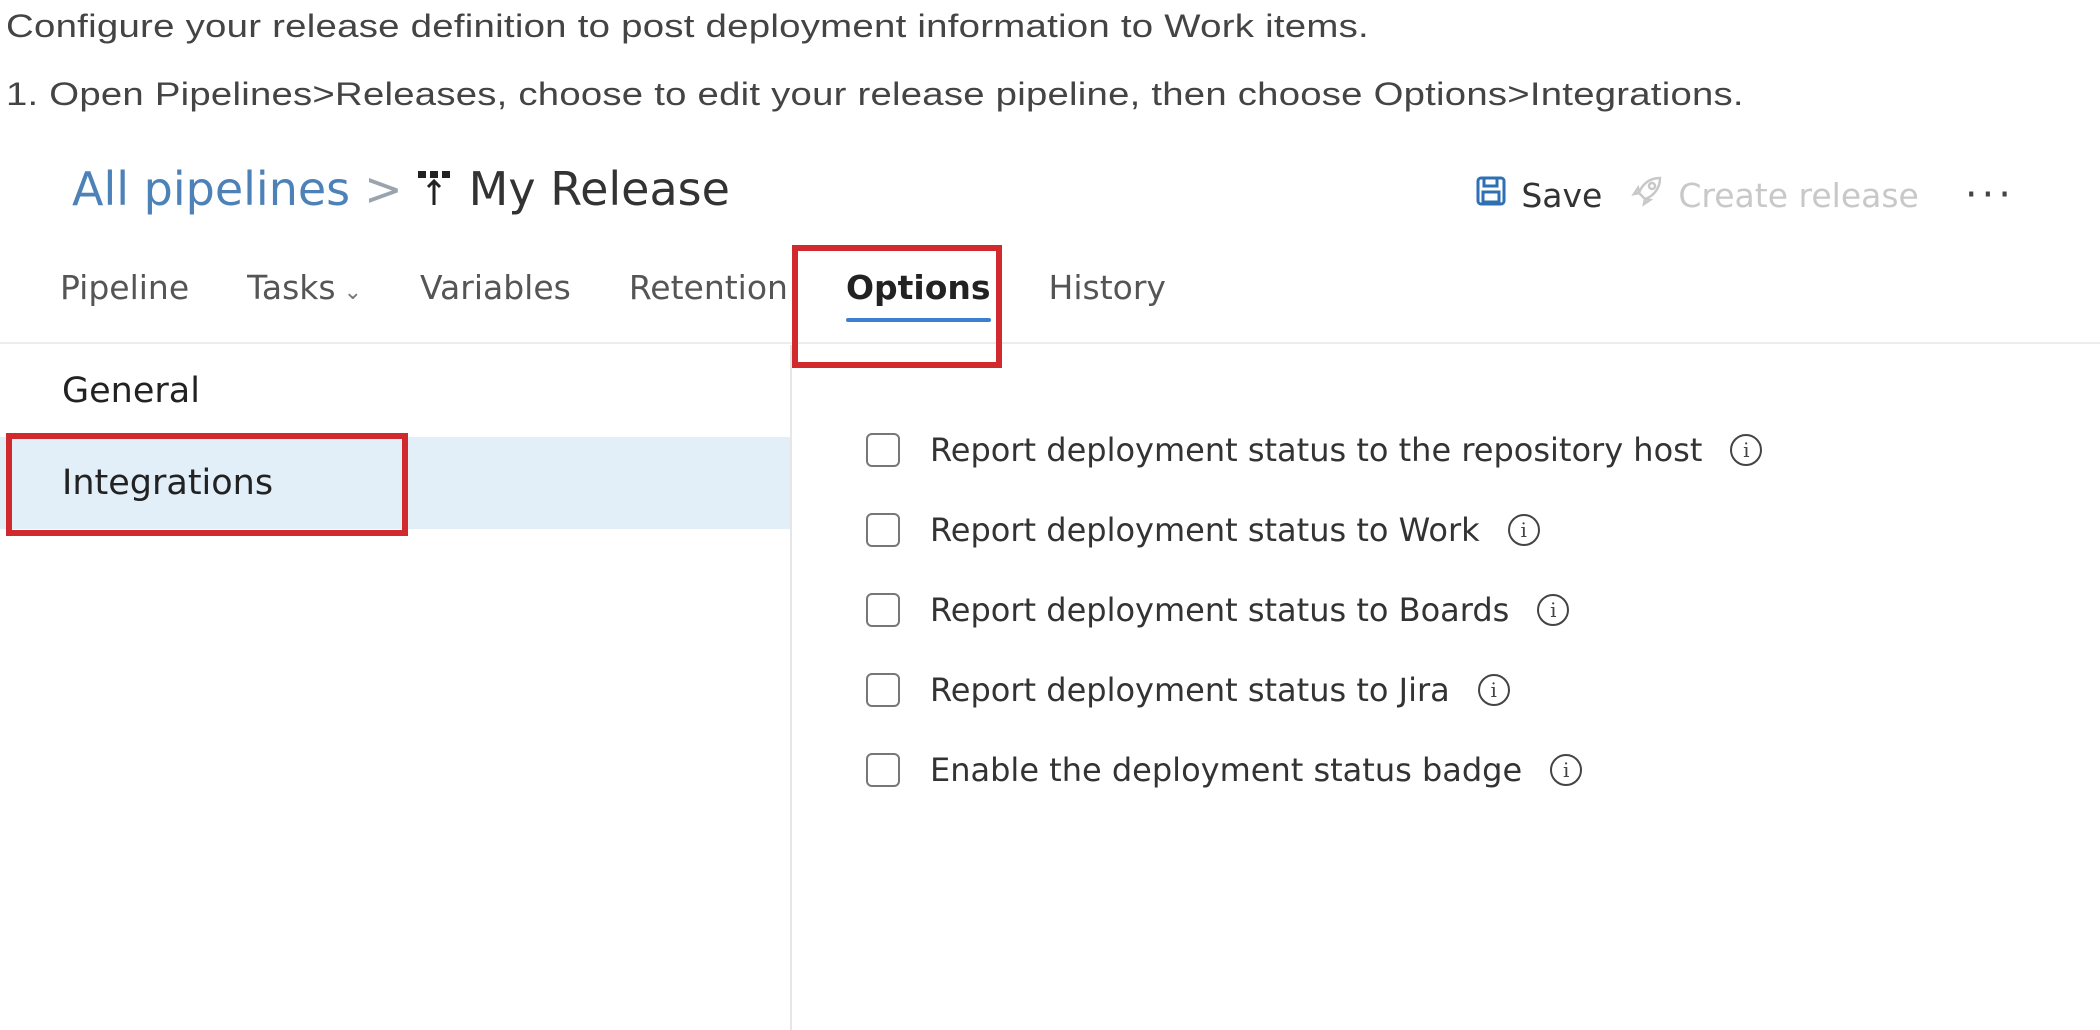 The height and width of the screenshot is (1030, 2100). I want to click on option-report-work: Report deployment status to Work i, so click(1314, 530).